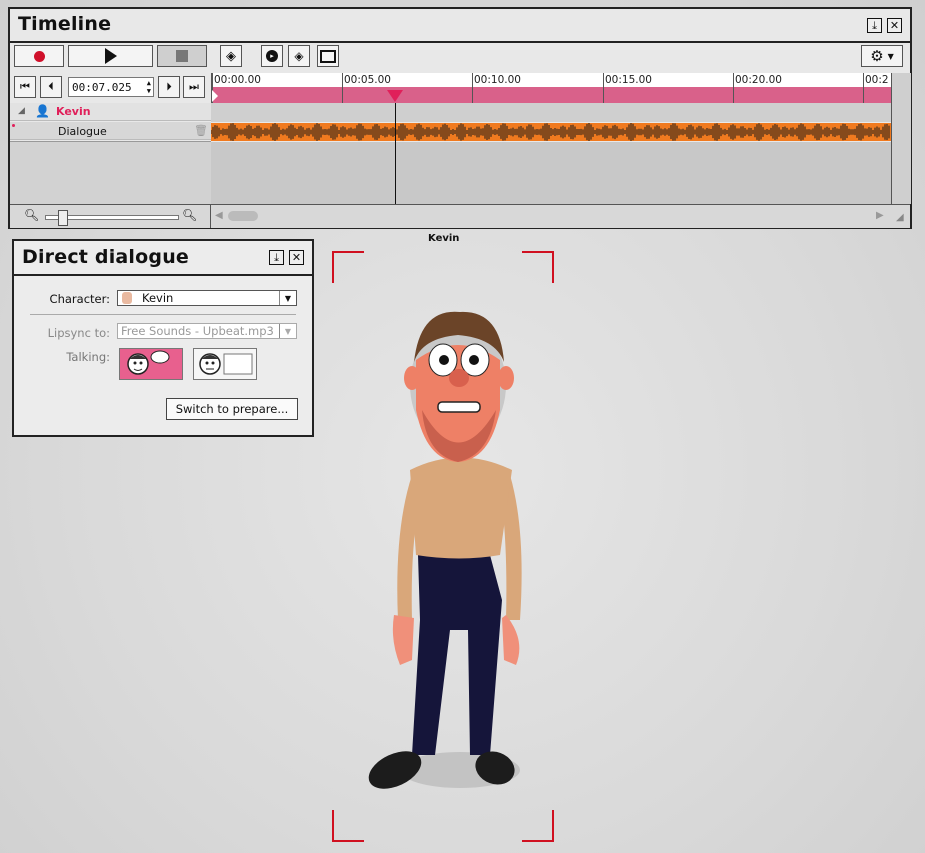 Image resolution: width=925 pixels, height=853 pixels. I want to click on waveform-graphic, so click(550, 132).